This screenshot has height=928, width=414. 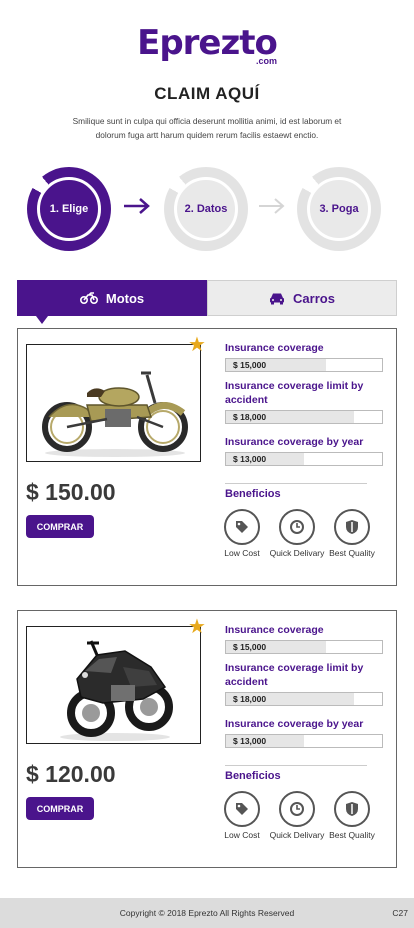 What do you see at coordinates (314, 298) in the screenshot?
I see `tab-label: Carros` at bounding box center [314, 298].